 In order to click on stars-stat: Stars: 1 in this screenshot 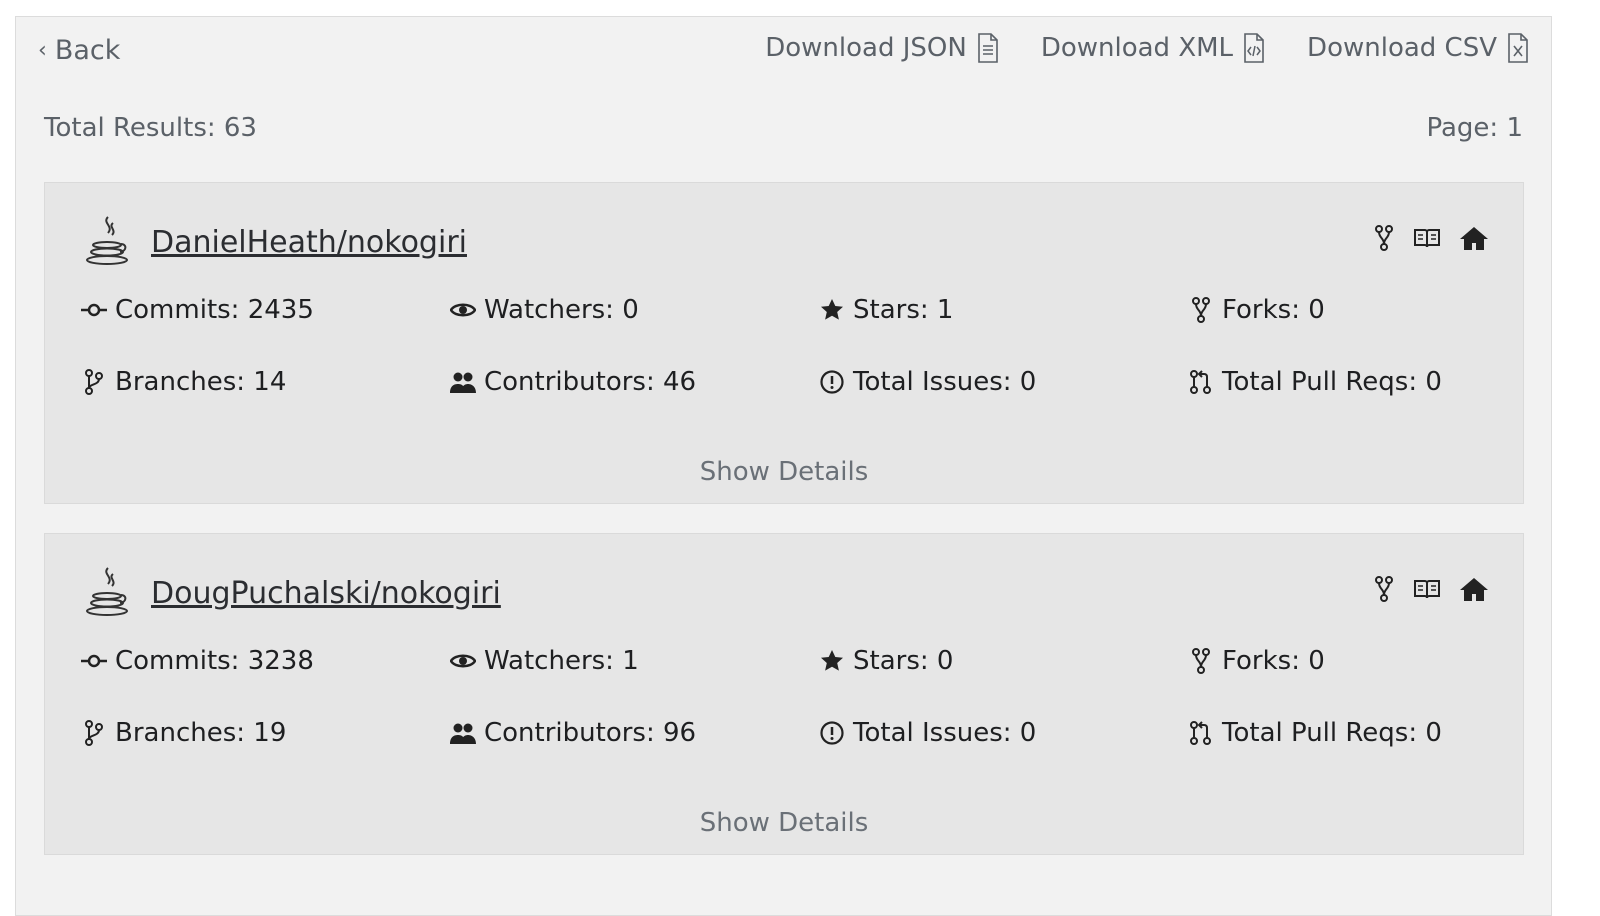, I will do `click(1003, 310)`.